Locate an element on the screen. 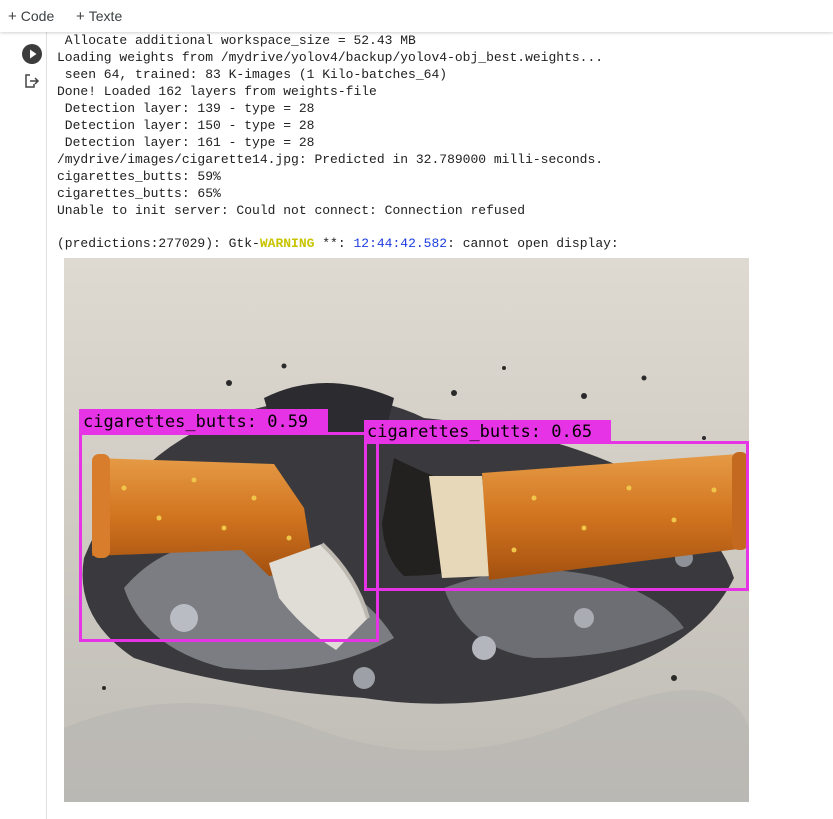 The height and width of the screenshot is (819, 833). play-icon is located at coordinates (33, 54).